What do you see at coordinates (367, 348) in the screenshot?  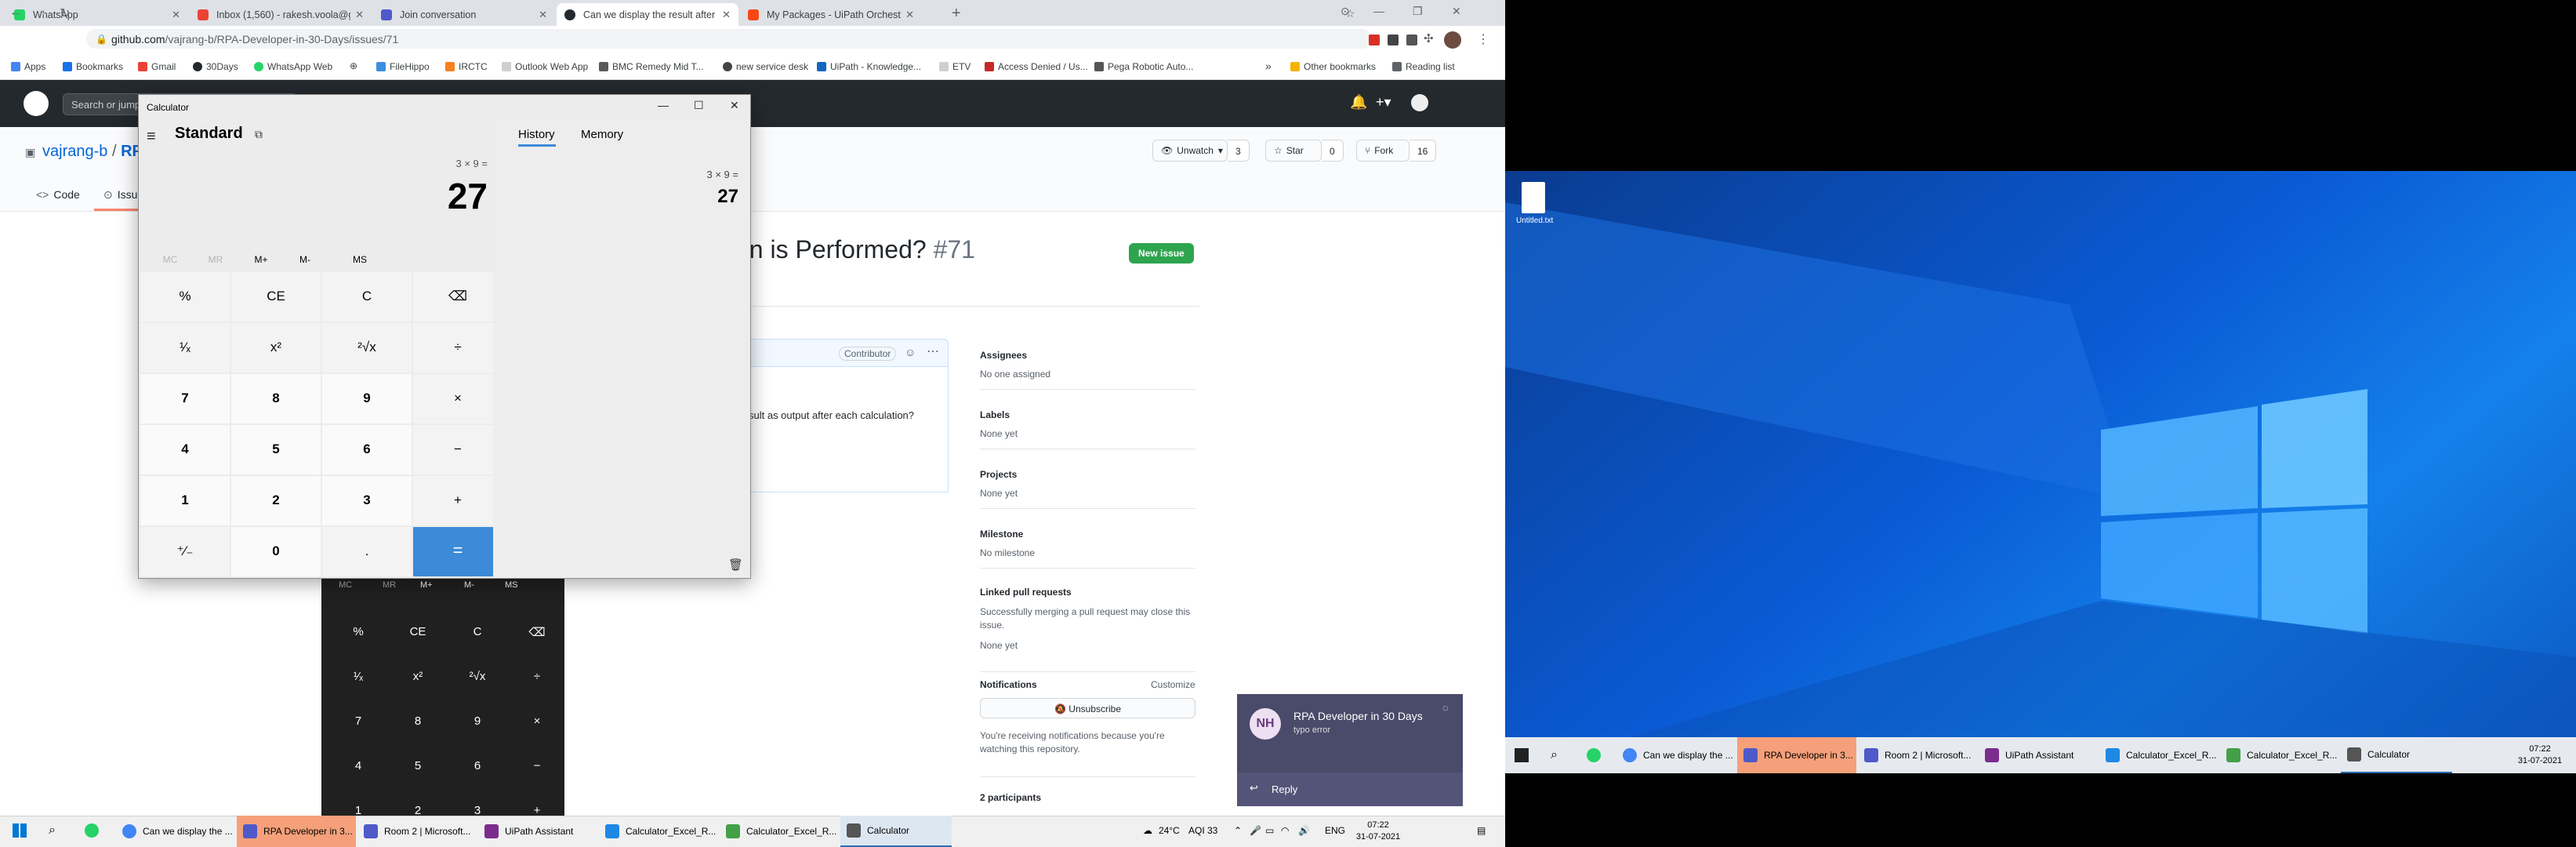 I see `key-sqrt: ²√x` at bounding box center [367, 348].